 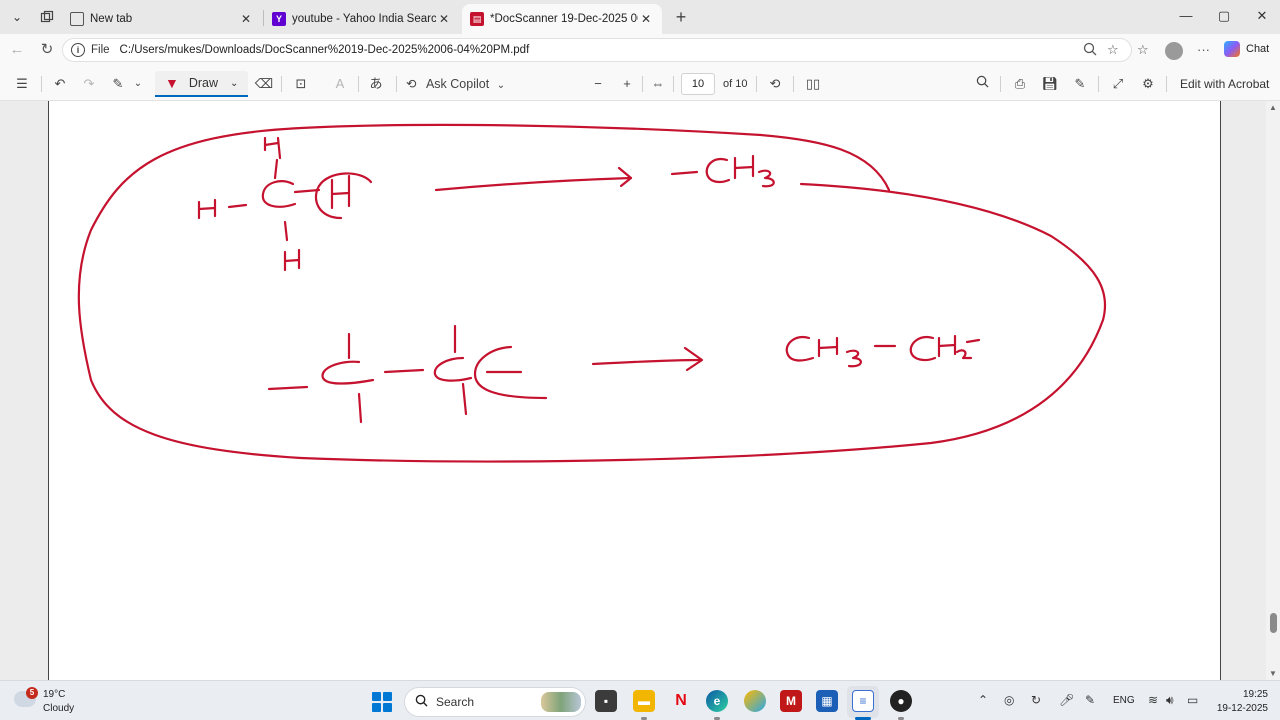 I want to click on microphone-icon: 🎤︎, so click(x=1066, y=700).